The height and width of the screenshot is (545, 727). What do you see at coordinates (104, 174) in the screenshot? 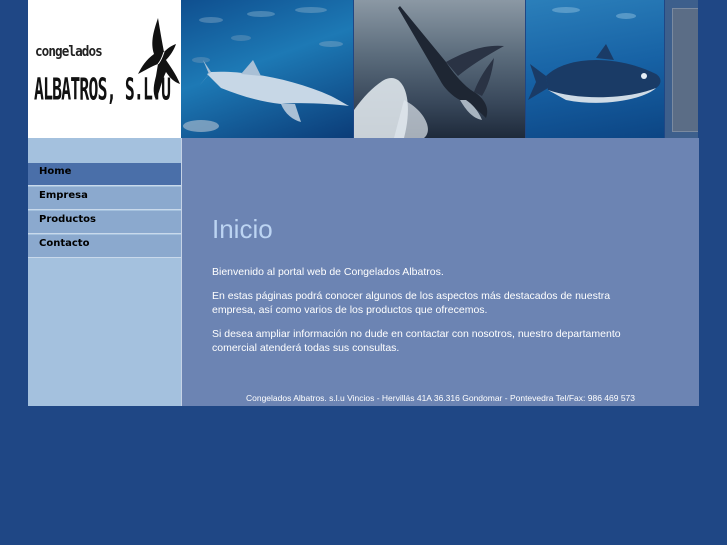
I see `nav-item-home: Home` at bounding box center [104, 174].